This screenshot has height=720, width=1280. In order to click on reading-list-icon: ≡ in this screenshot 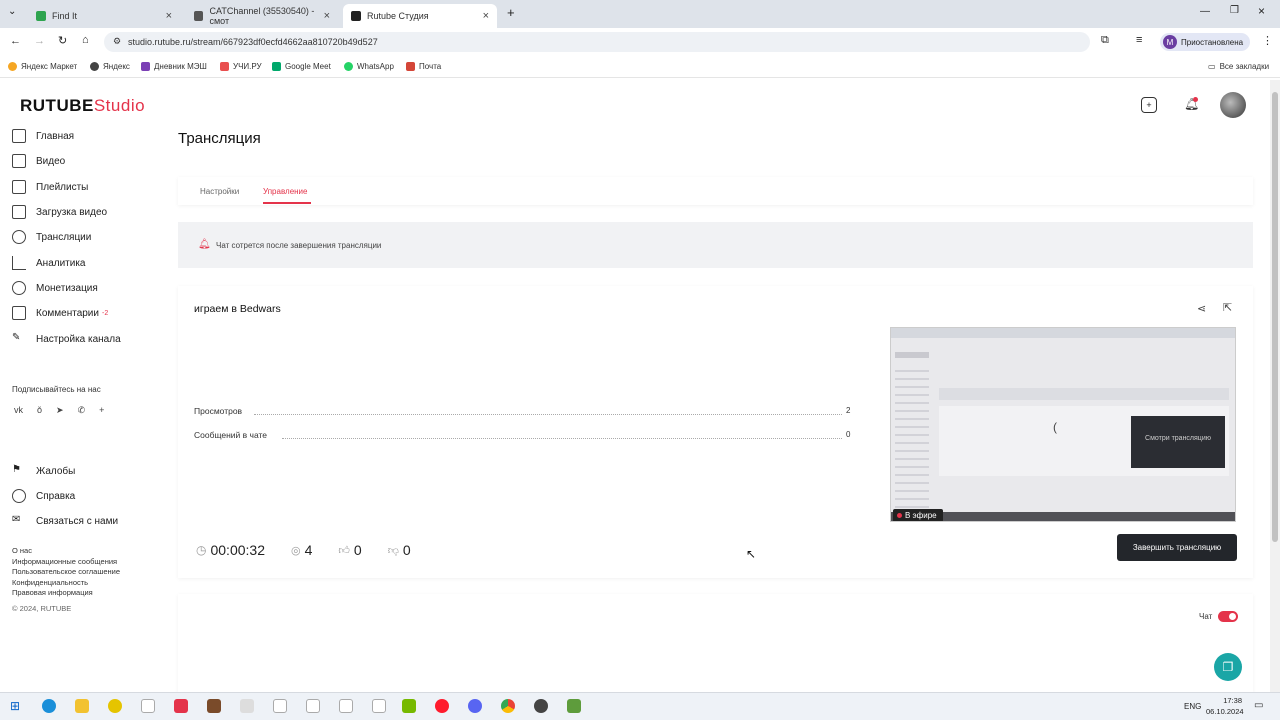, I will do `click(1139, 40)`.